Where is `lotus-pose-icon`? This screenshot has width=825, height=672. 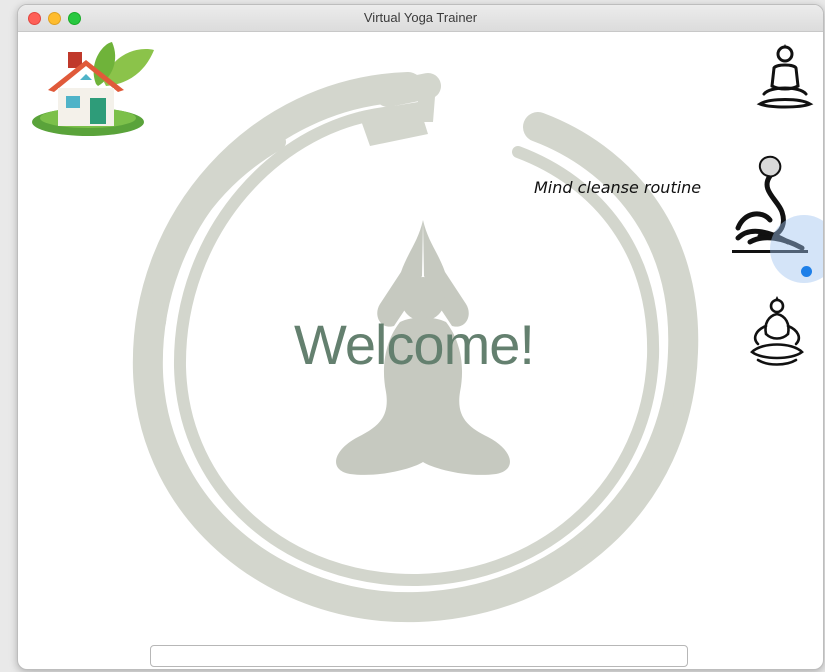
lotus-pose-icon is located at coordinates (777, 332).